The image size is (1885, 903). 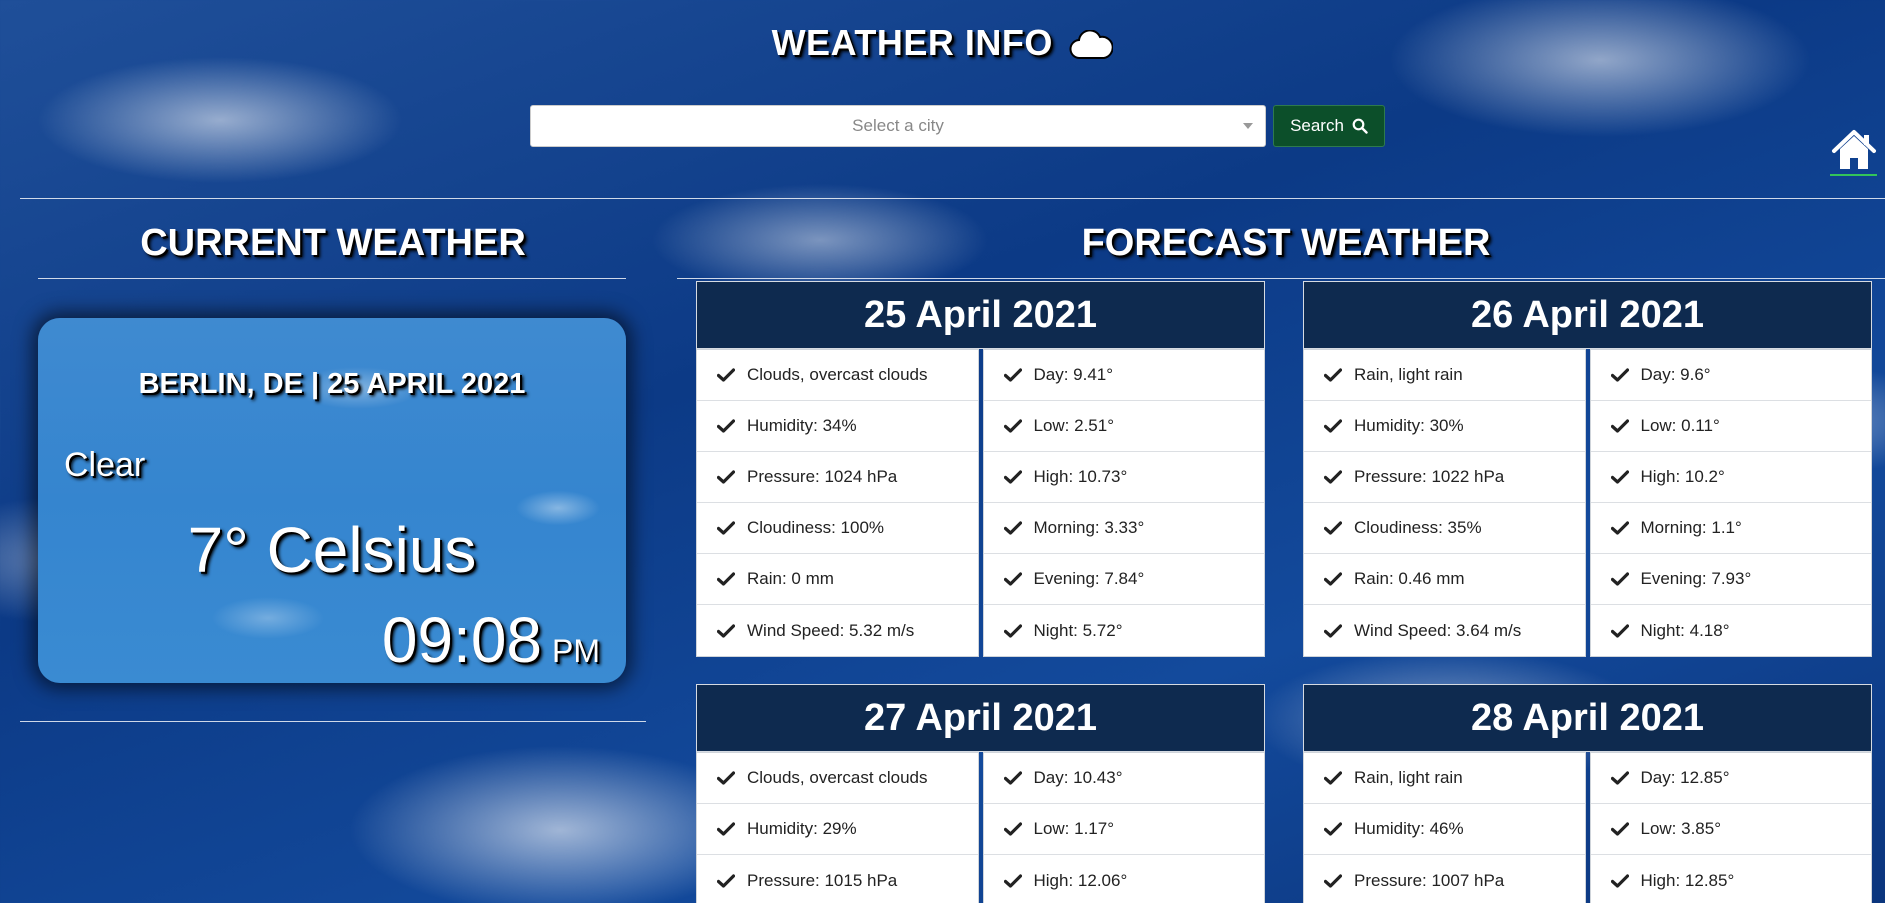 What do you see at coordinates (1696, 578) in the screenshot?
I see `forecast-detail-text: Evening: 7.93°` at bounding box center [1696, 578].